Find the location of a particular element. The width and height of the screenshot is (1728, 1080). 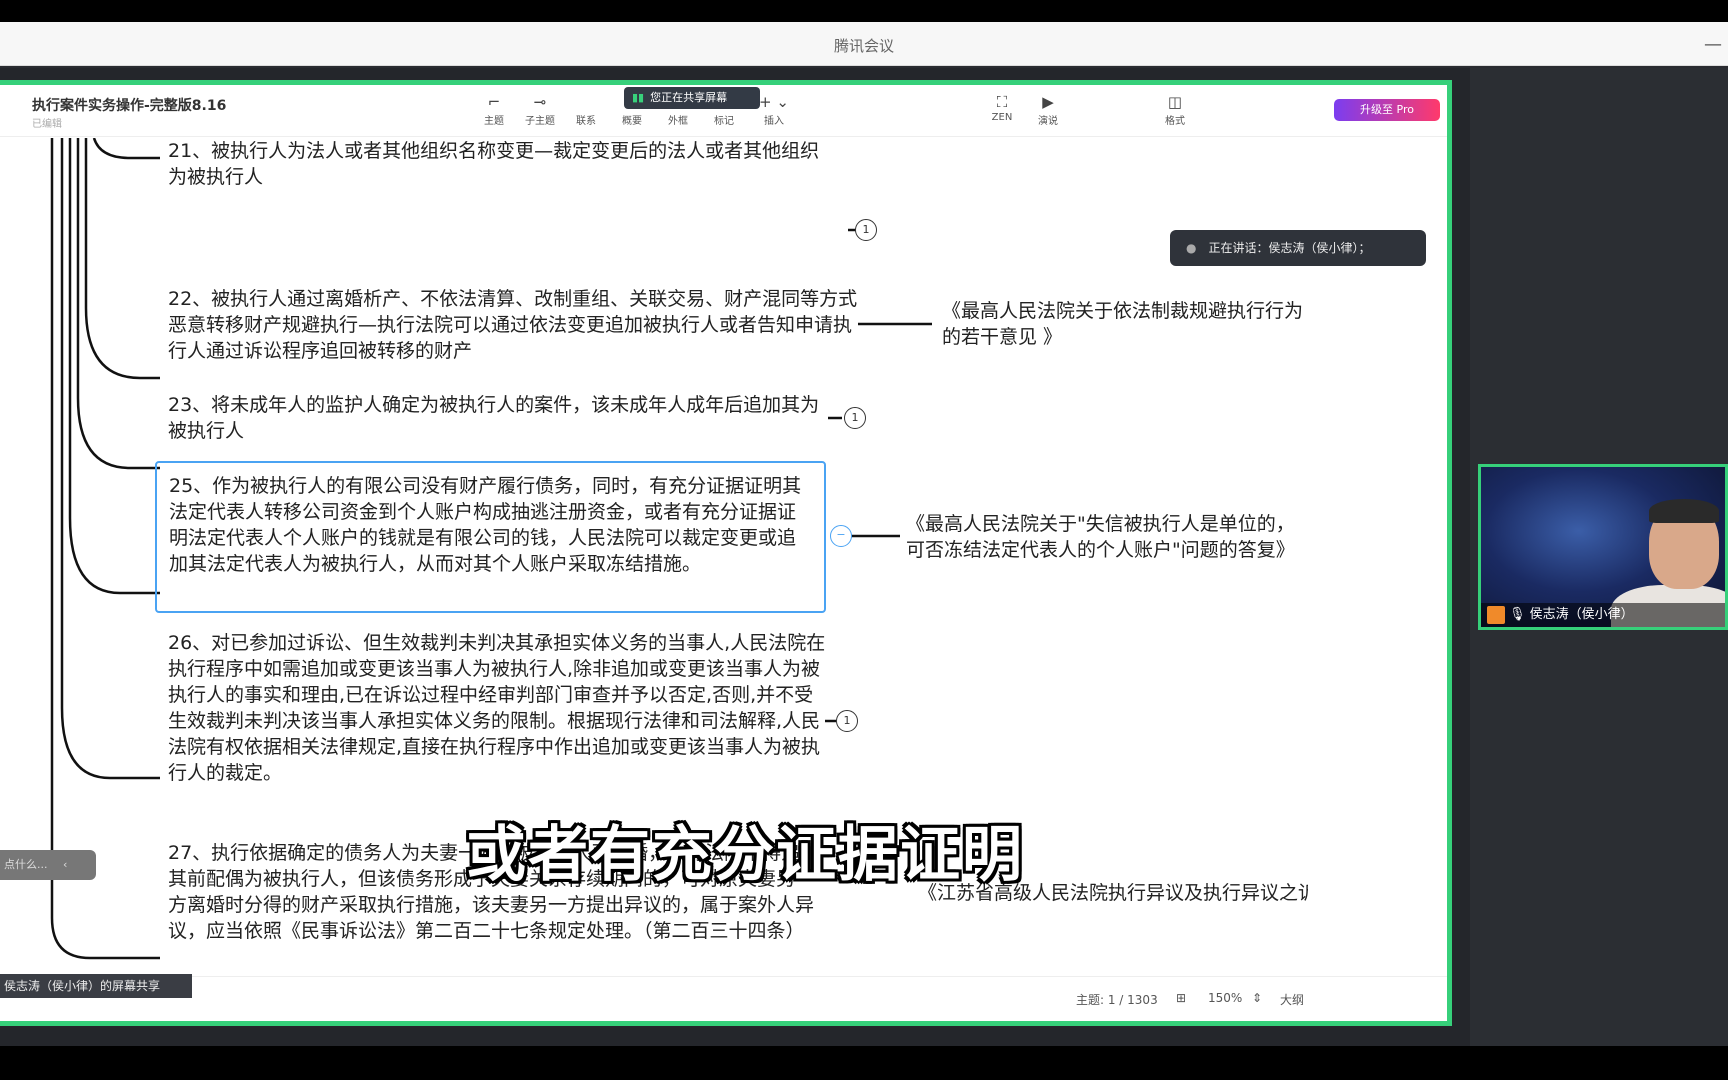

subtopic-icon: ⊸ is located at coordinates (540, 102).